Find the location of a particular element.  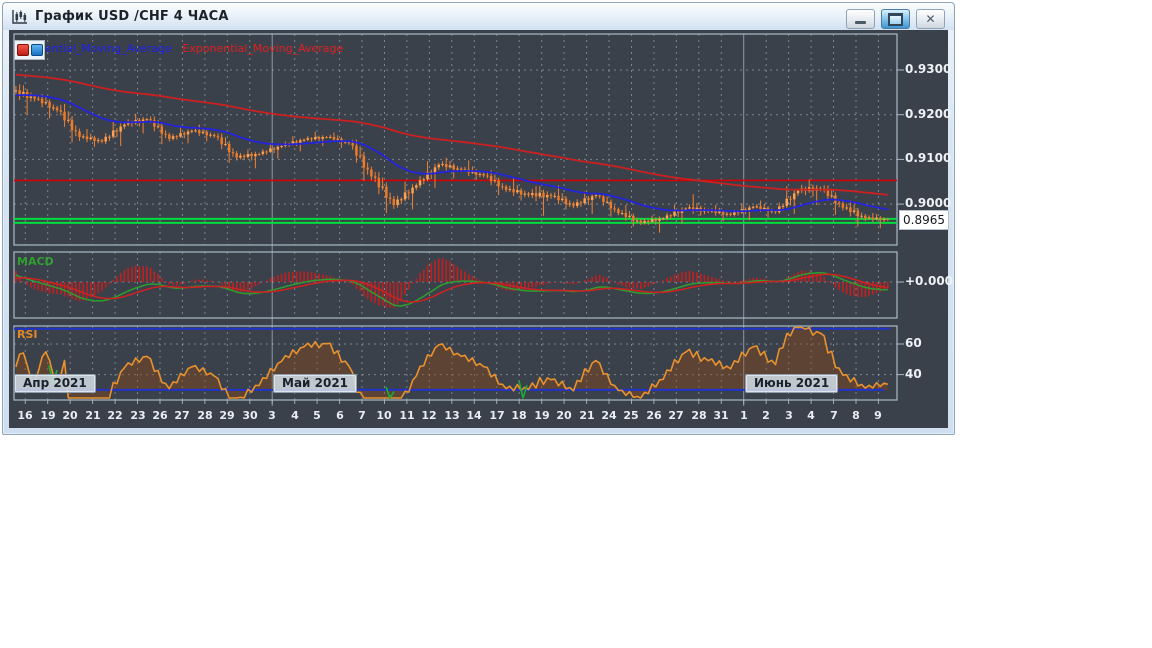

minimize-button is located at coordinates (860, 19).